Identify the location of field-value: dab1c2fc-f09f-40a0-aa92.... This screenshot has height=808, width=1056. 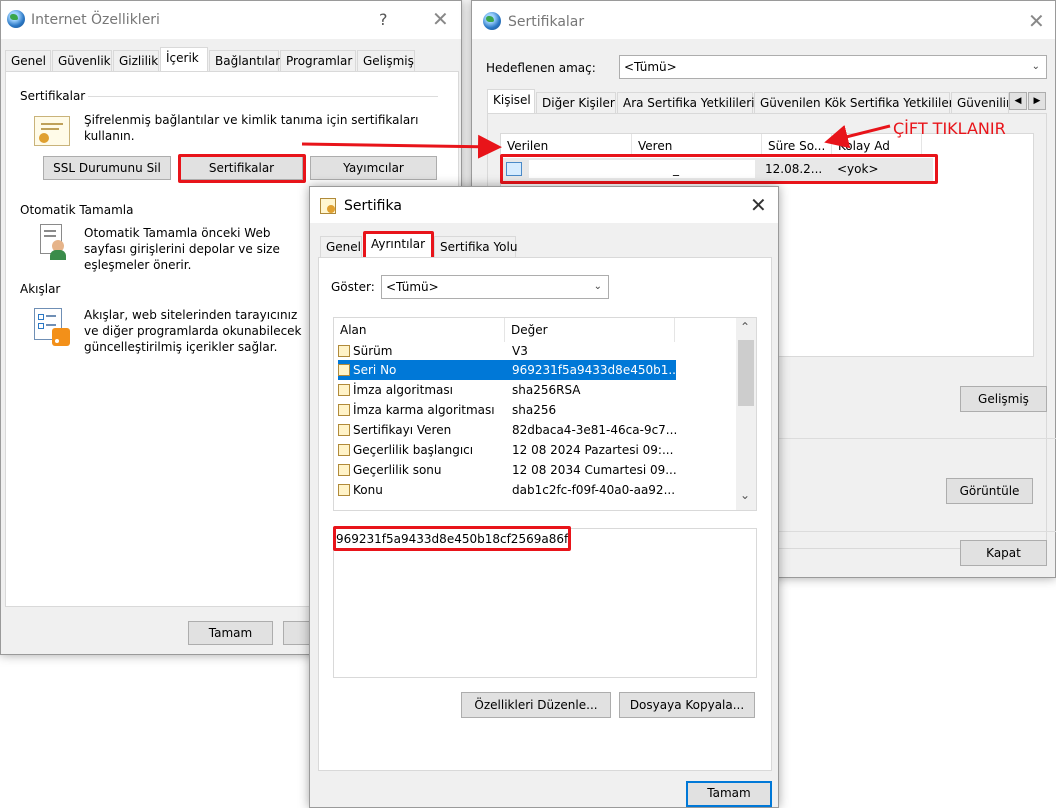
(594, 490).